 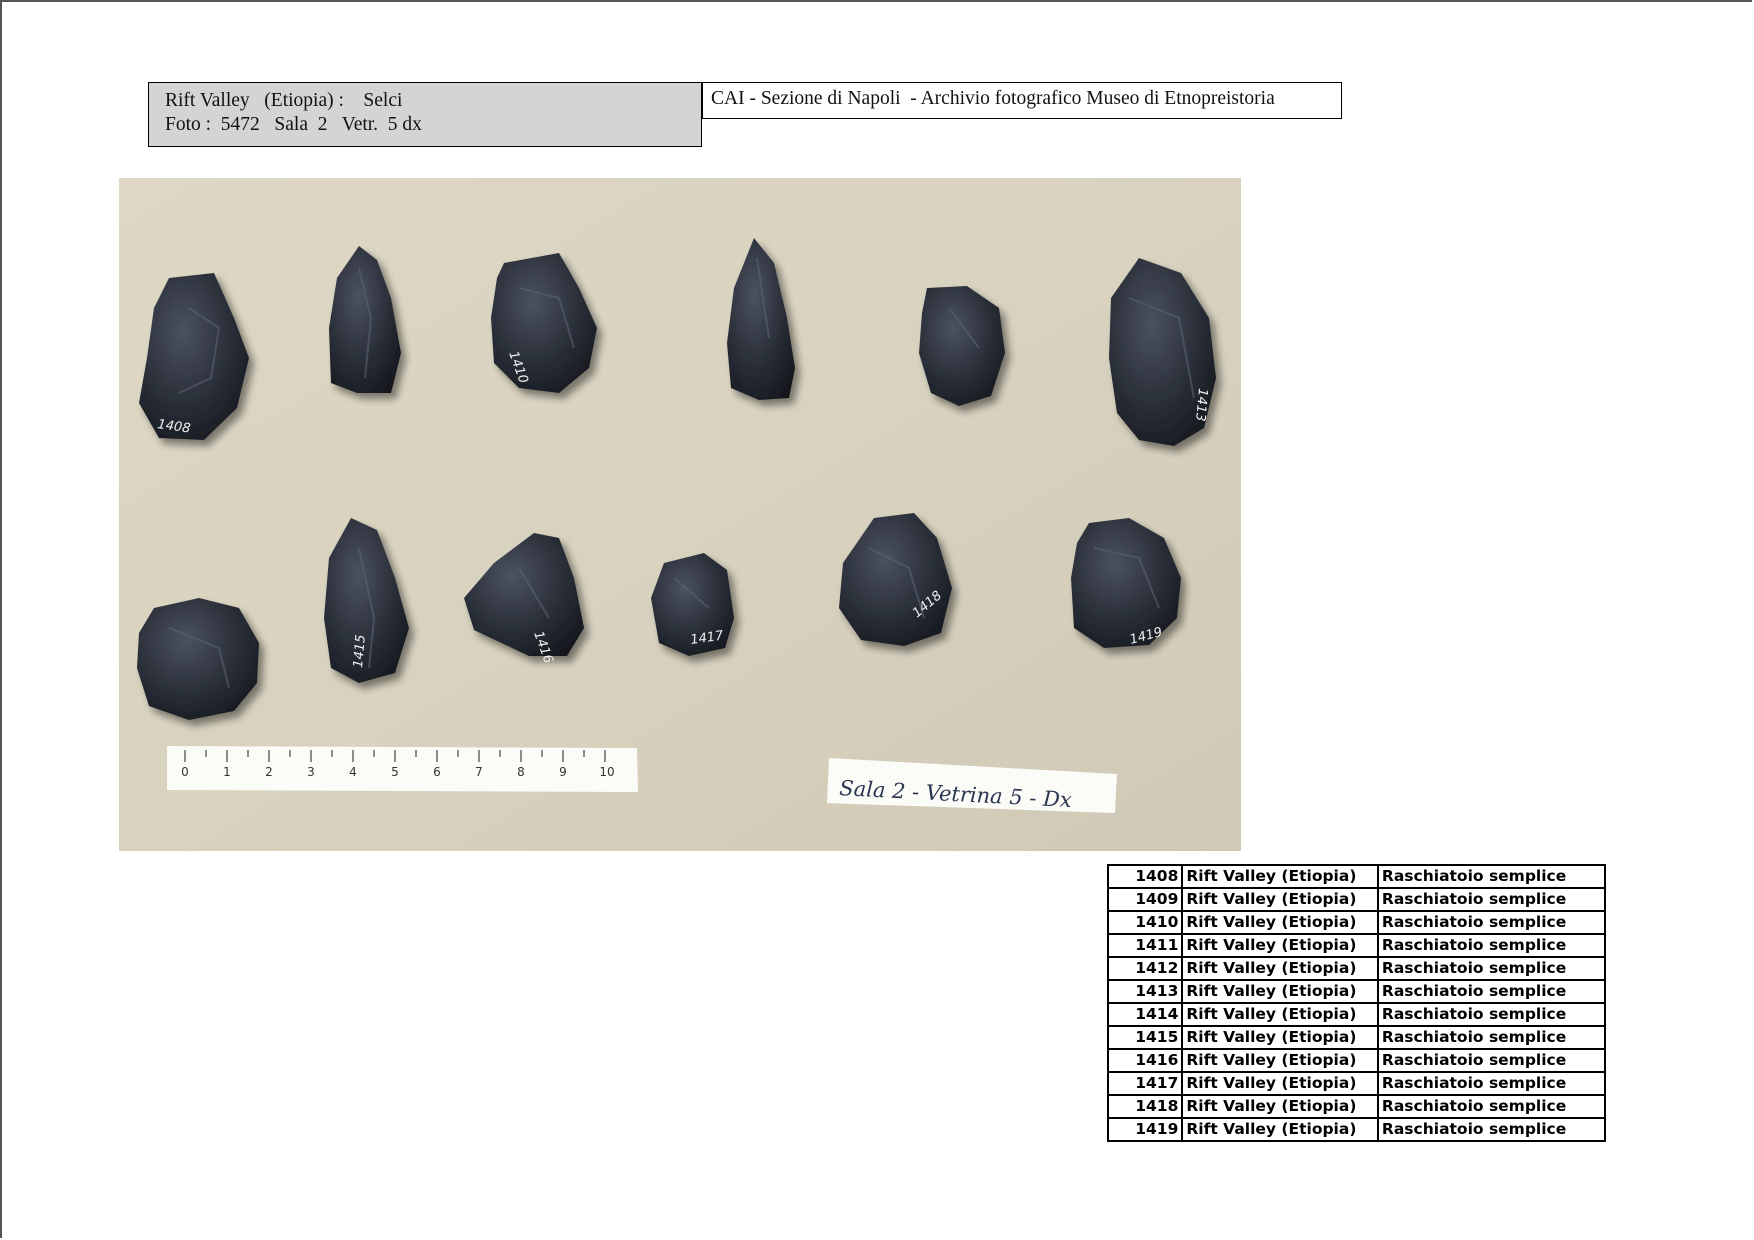 I want to click on header-photo-line: Foto : 5472 Sala 2 Vetr. 5 dx, so click(x=293, y=124).